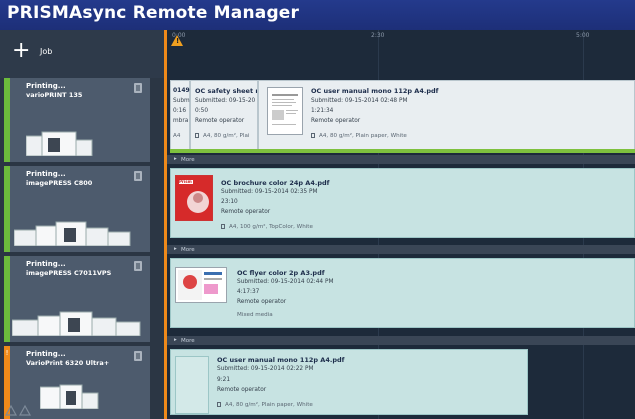 This screenshot has width=635, height=419. I want to click on job-title: OC brochure color 24p A4.pdf, so click(275, 183).